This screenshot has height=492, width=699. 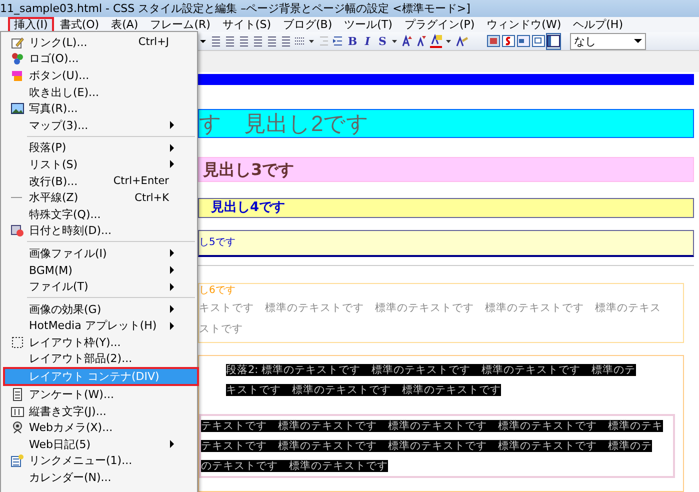 I want to click on selected-text: のテキストです 標準のテキストです, so click(x=294, y=466).